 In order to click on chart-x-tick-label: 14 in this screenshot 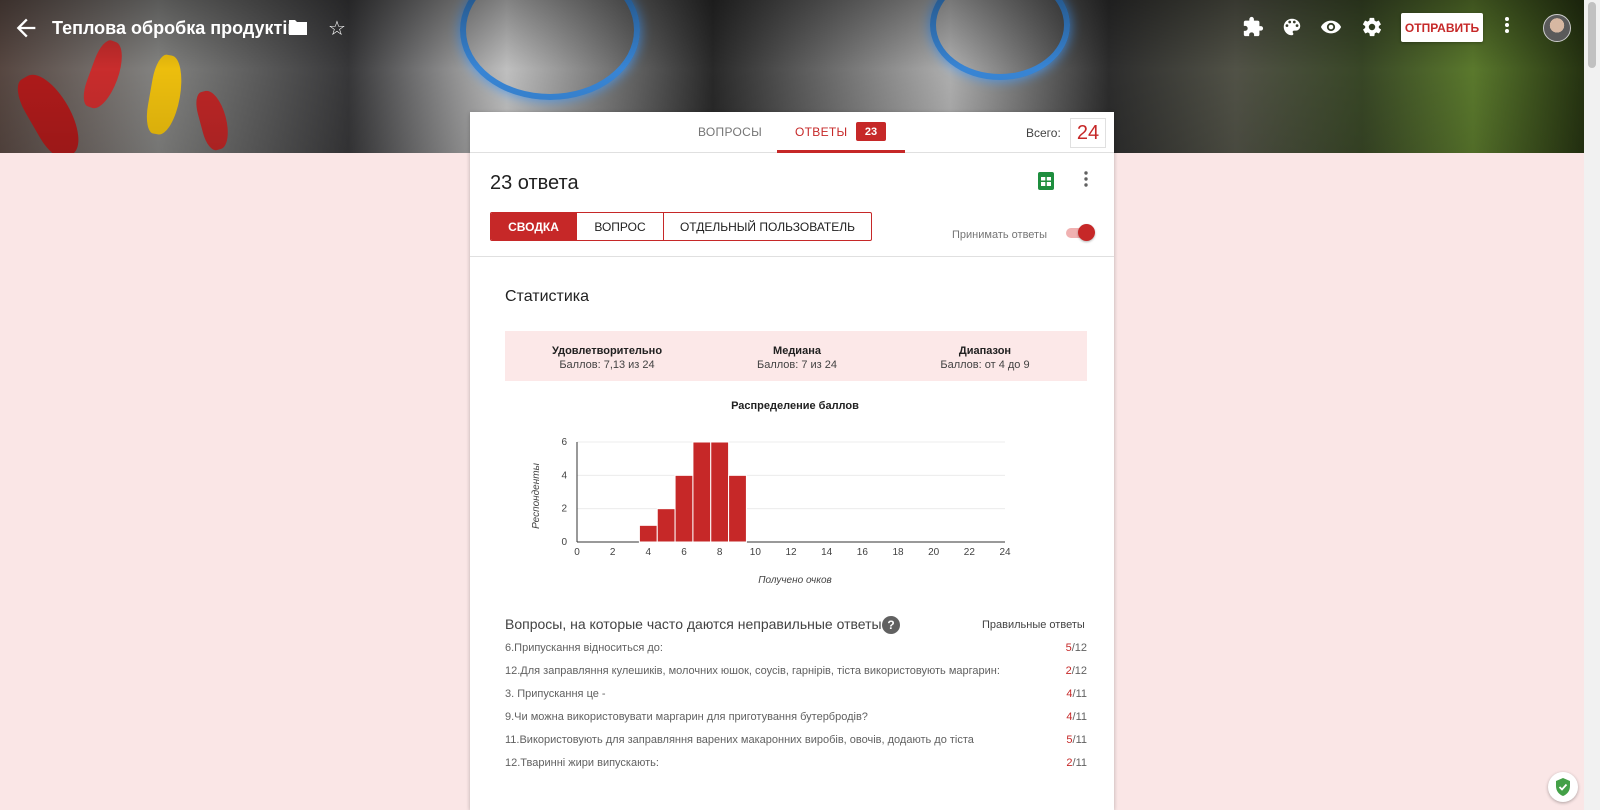, I will do `click(827, 552)`.